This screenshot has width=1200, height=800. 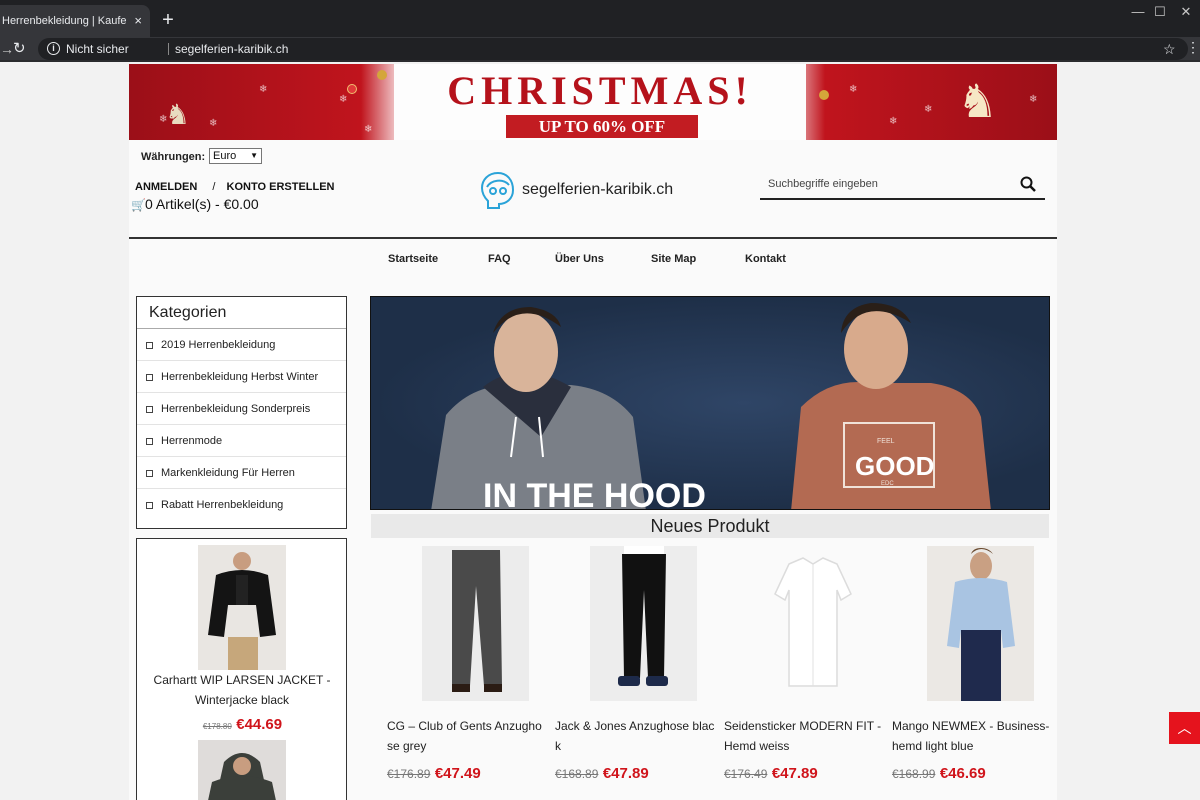 What do you see at coordinates (231, 49) in the screenshot?
I see `url-text: segelferien-karibik.ch` at bounding box center [231, 49].